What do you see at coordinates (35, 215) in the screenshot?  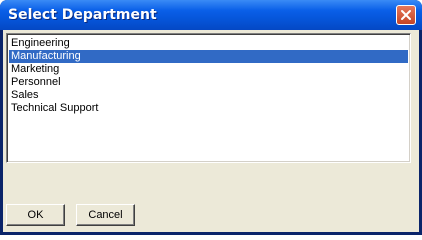 I see `ok-button: OK` at bounding box center [35, 215].